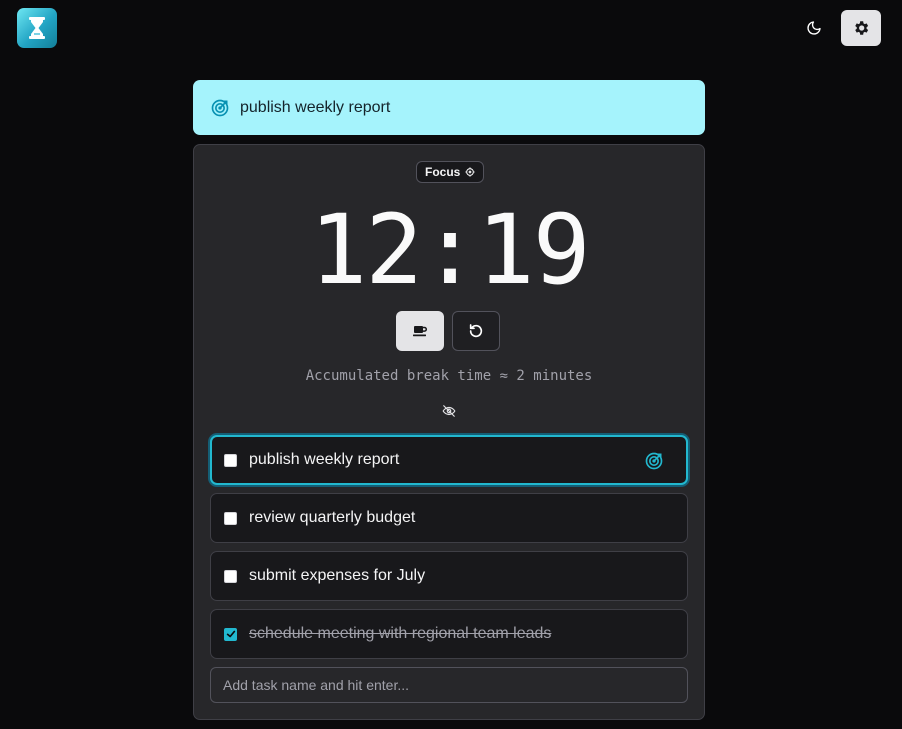 The width and height of the screenshot is (902, 729). Describe the element at coordinates (470, 172) in the screenshot. I see `target-small-icon` at that location.